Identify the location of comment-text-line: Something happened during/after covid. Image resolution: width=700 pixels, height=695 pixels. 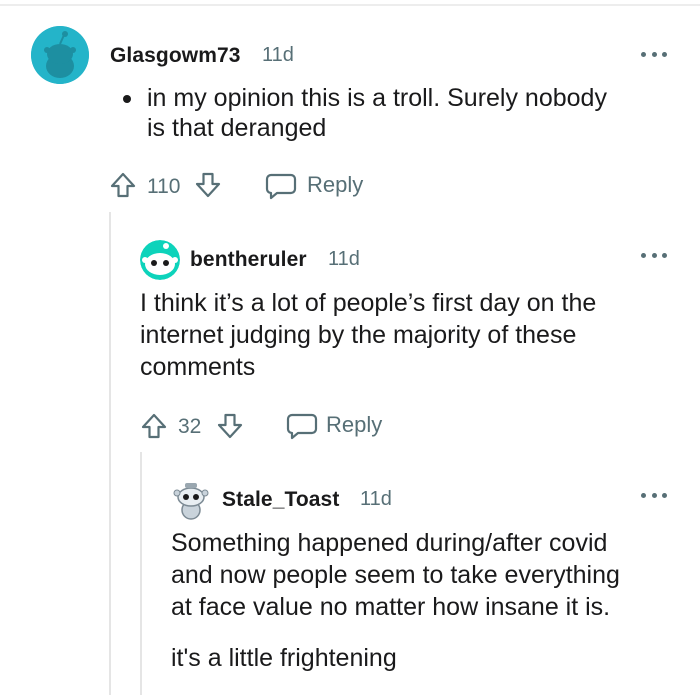
(389, 543).